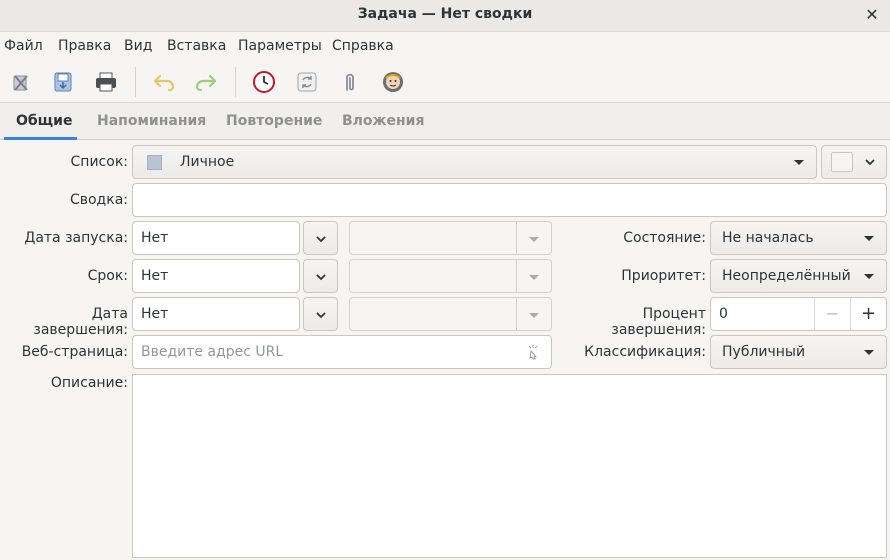  I want to click on window-title: Задача — Нет сводки, so click(445, 14).